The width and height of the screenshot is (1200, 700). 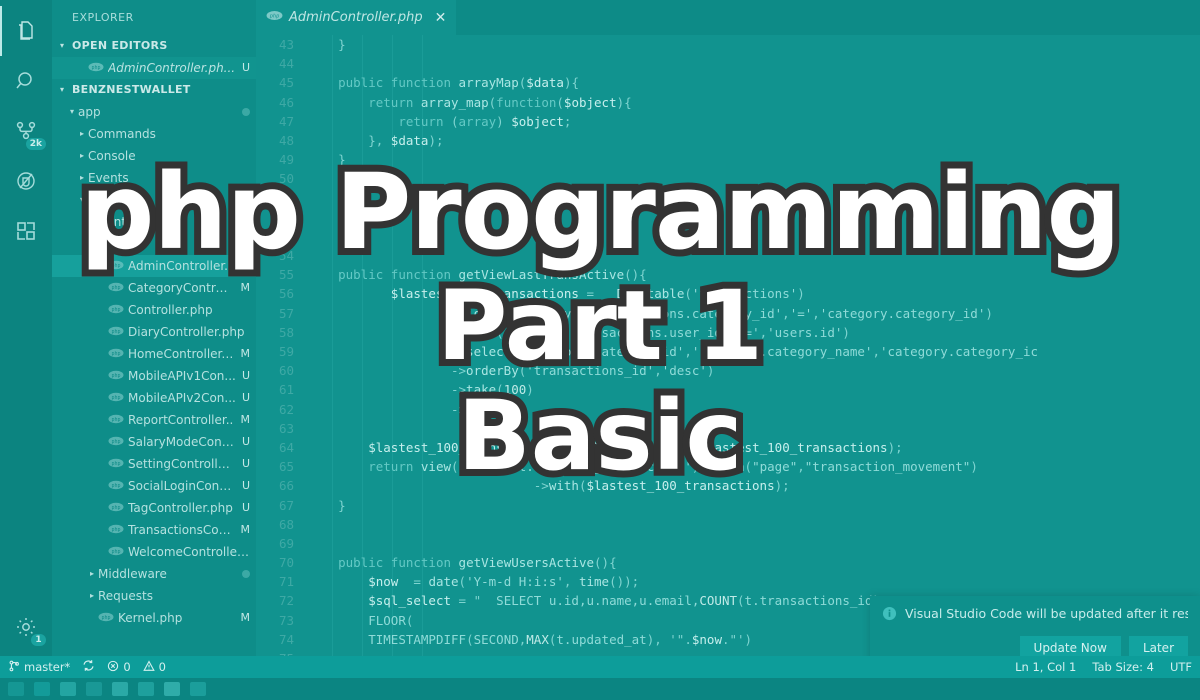 I want to click on code-line: 46 return array_map(function($object){, so click(x=728, y=102).